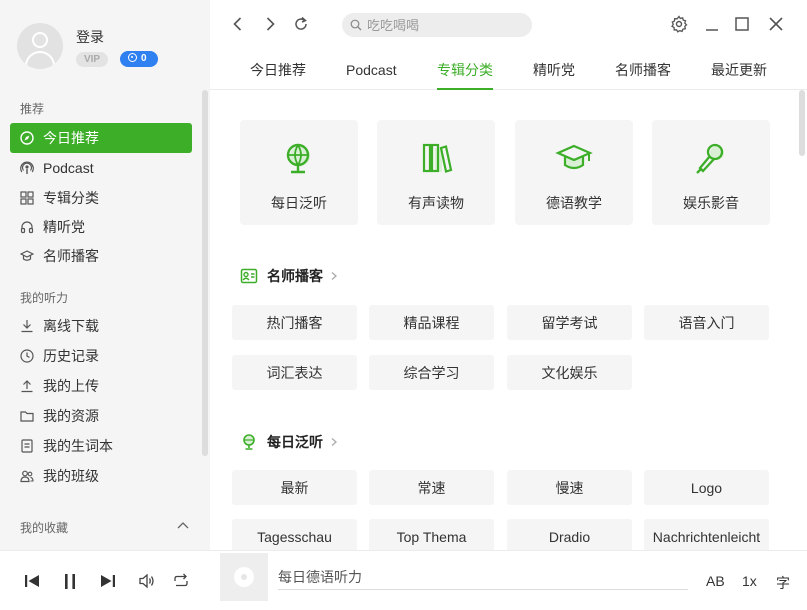 Image resolution: width=807 pixels, height=610 pixels. I want to click on repeat-icon, so click(181, 580).